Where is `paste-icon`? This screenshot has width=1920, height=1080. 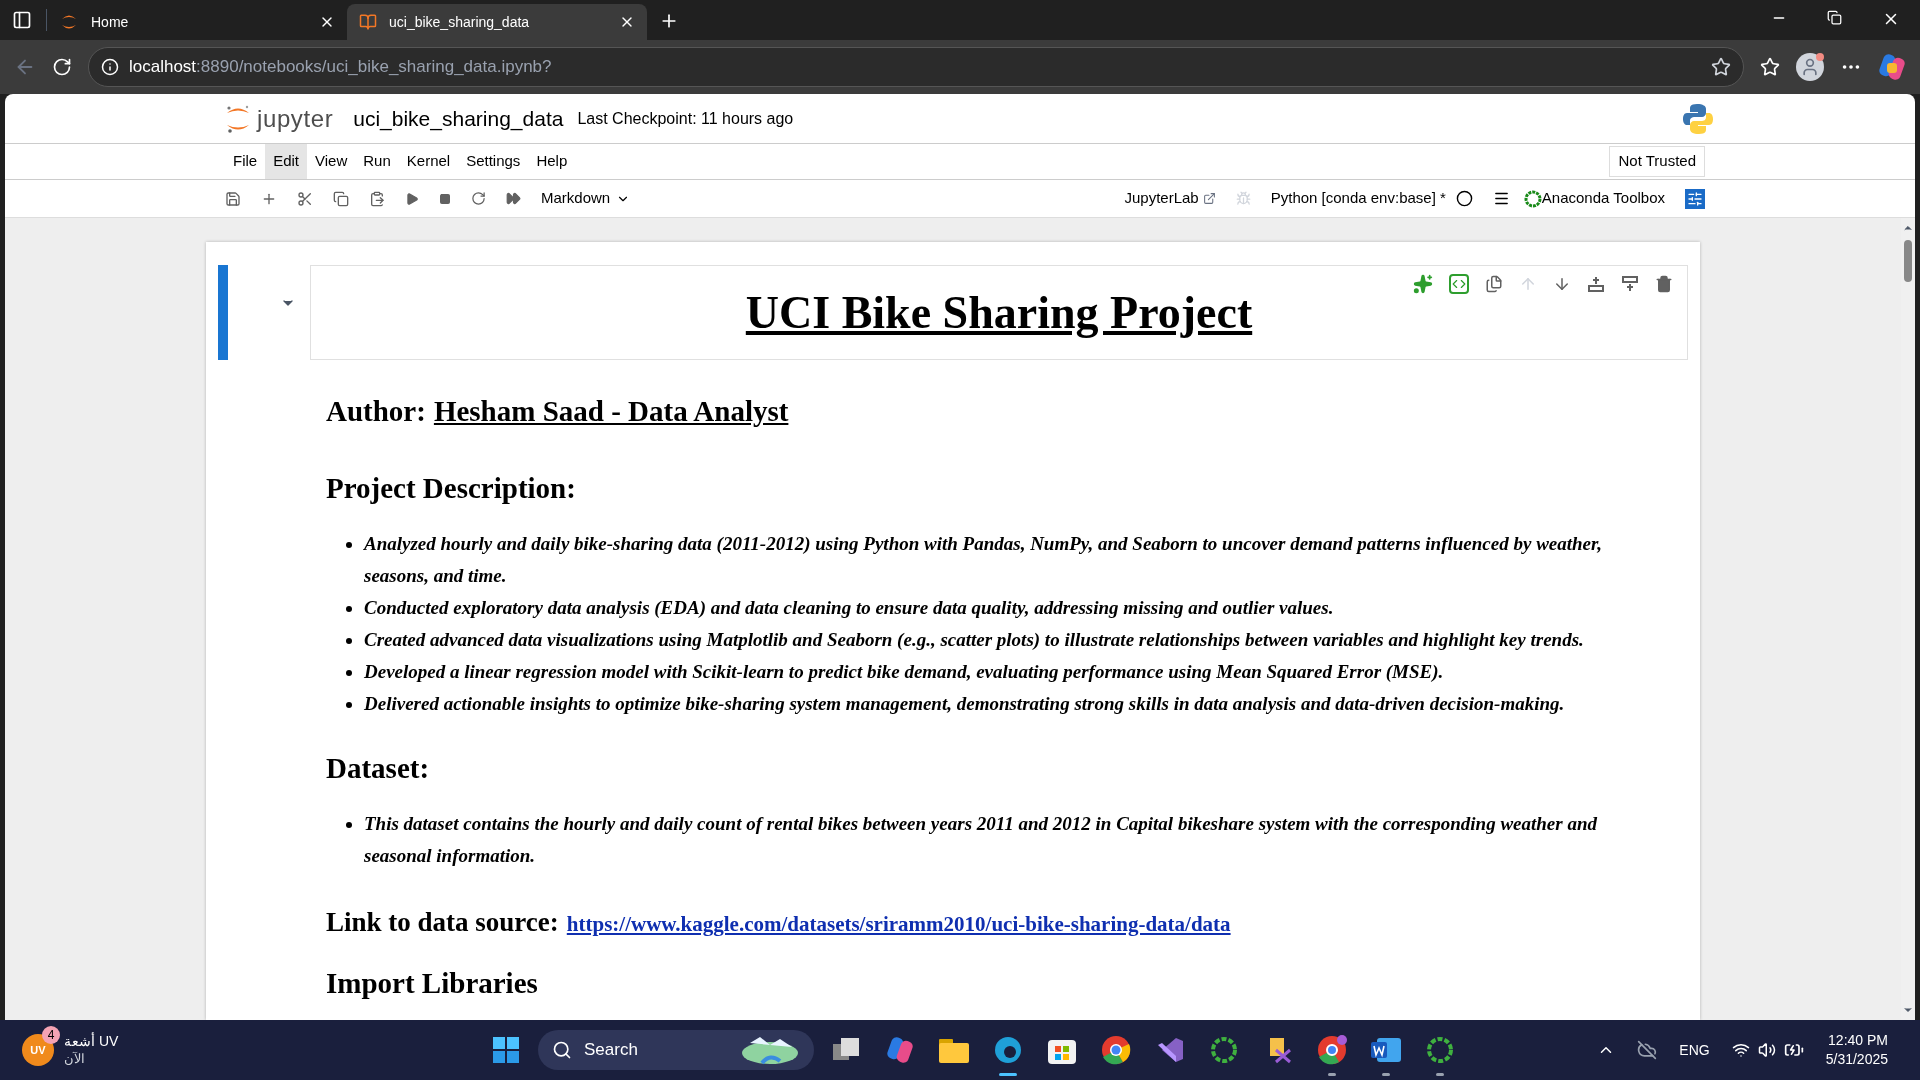
paste-icon is located at coordinates (377, 198).